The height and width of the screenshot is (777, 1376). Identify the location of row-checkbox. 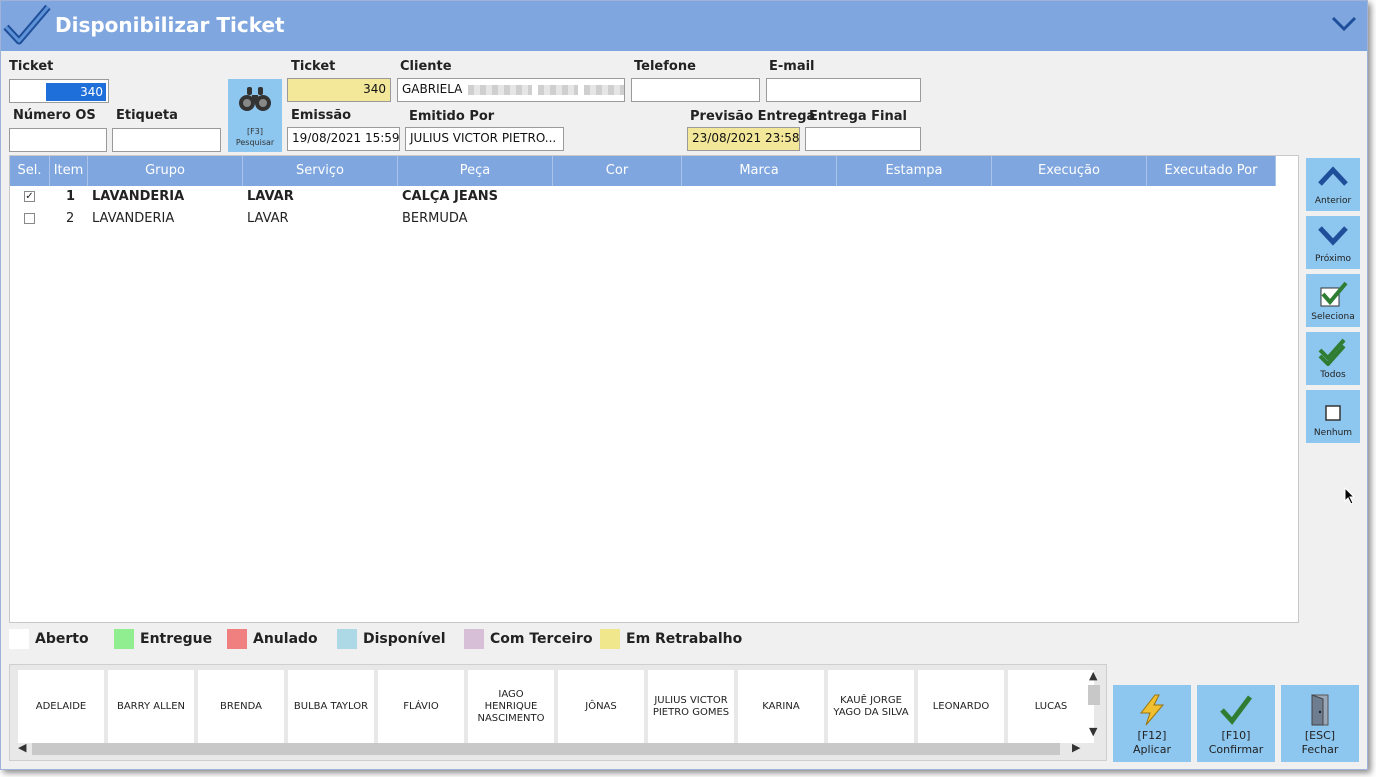
(29, 218).